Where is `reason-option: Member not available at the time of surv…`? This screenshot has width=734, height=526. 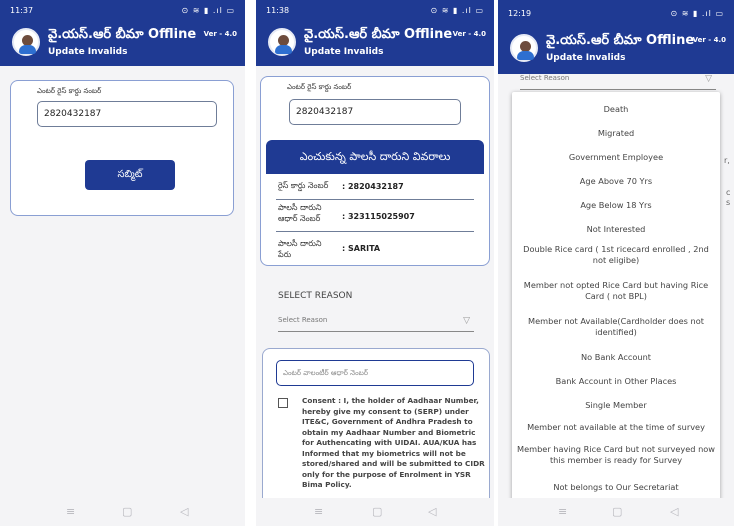 reason-option: Member not available at the time of surv… is located at coordinates (616, 427).